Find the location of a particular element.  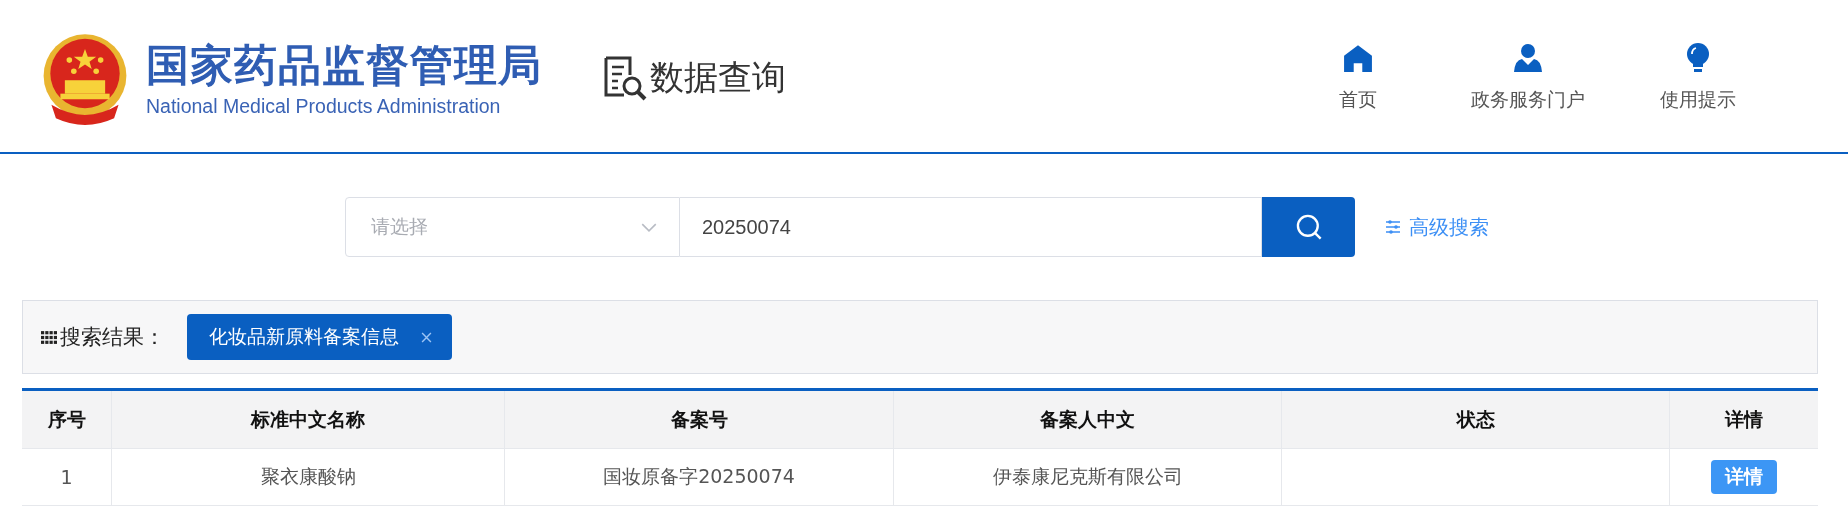

table-cell: 聚衣康酸钠 is located at coordinates (308, 477).